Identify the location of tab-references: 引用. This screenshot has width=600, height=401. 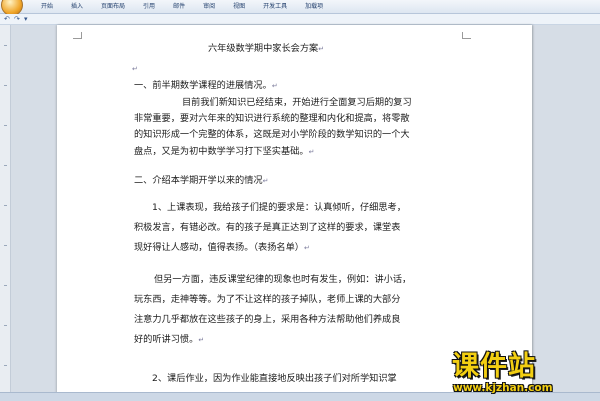
(149, 6).